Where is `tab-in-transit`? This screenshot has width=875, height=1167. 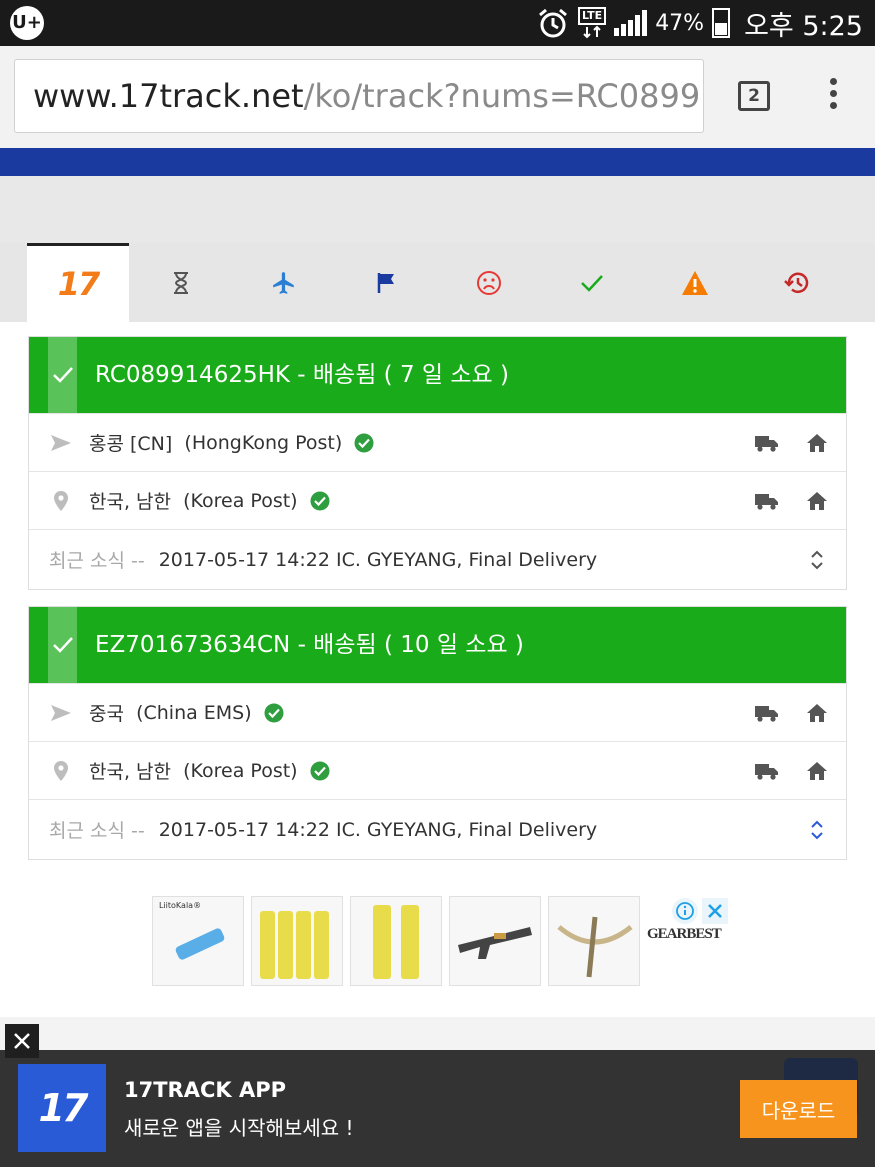
tab-in-transit is located at coordinates (284, 282).